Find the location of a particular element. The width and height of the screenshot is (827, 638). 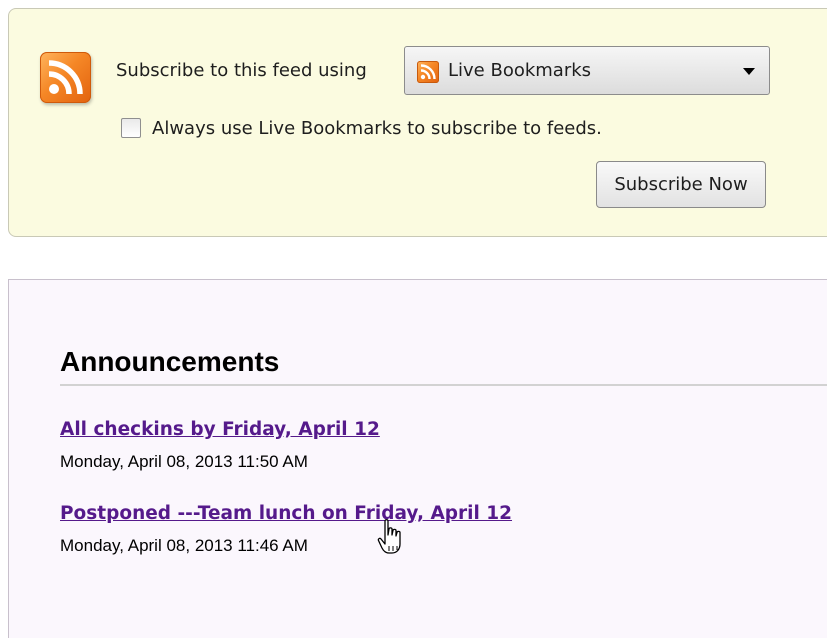

subscribe-now-button: Subscribe Now is located at coordinates (681, 184).